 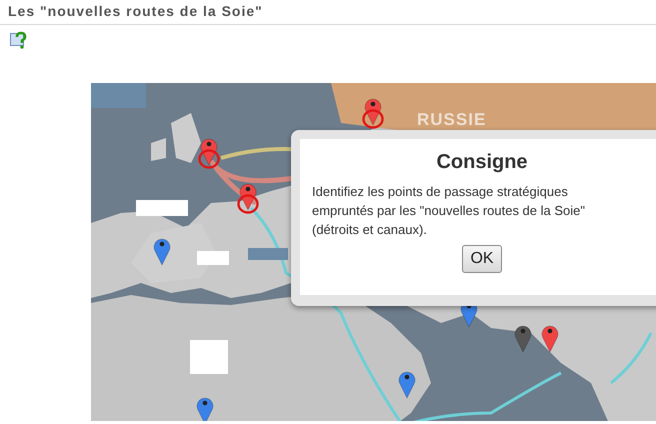 I want to click on dialog-message: Identifiez les points de passage stratégiques empruntés par les "nouvelles routes de la Soie" (détroits et canaux)., so click(x=449, y=211).